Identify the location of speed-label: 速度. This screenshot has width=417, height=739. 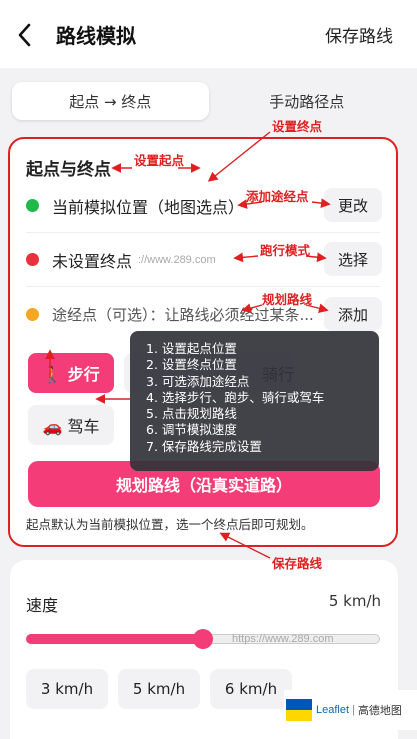
(42, 605).